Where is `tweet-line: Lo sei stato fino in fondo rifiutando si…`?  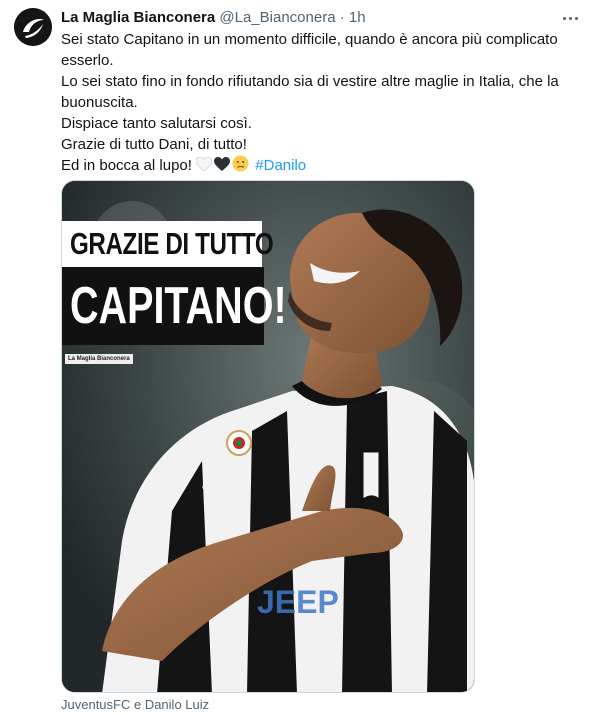
tweet-line: Lo sei stato fino in fondo rifiutando si… is located at coordinates (310, 92).